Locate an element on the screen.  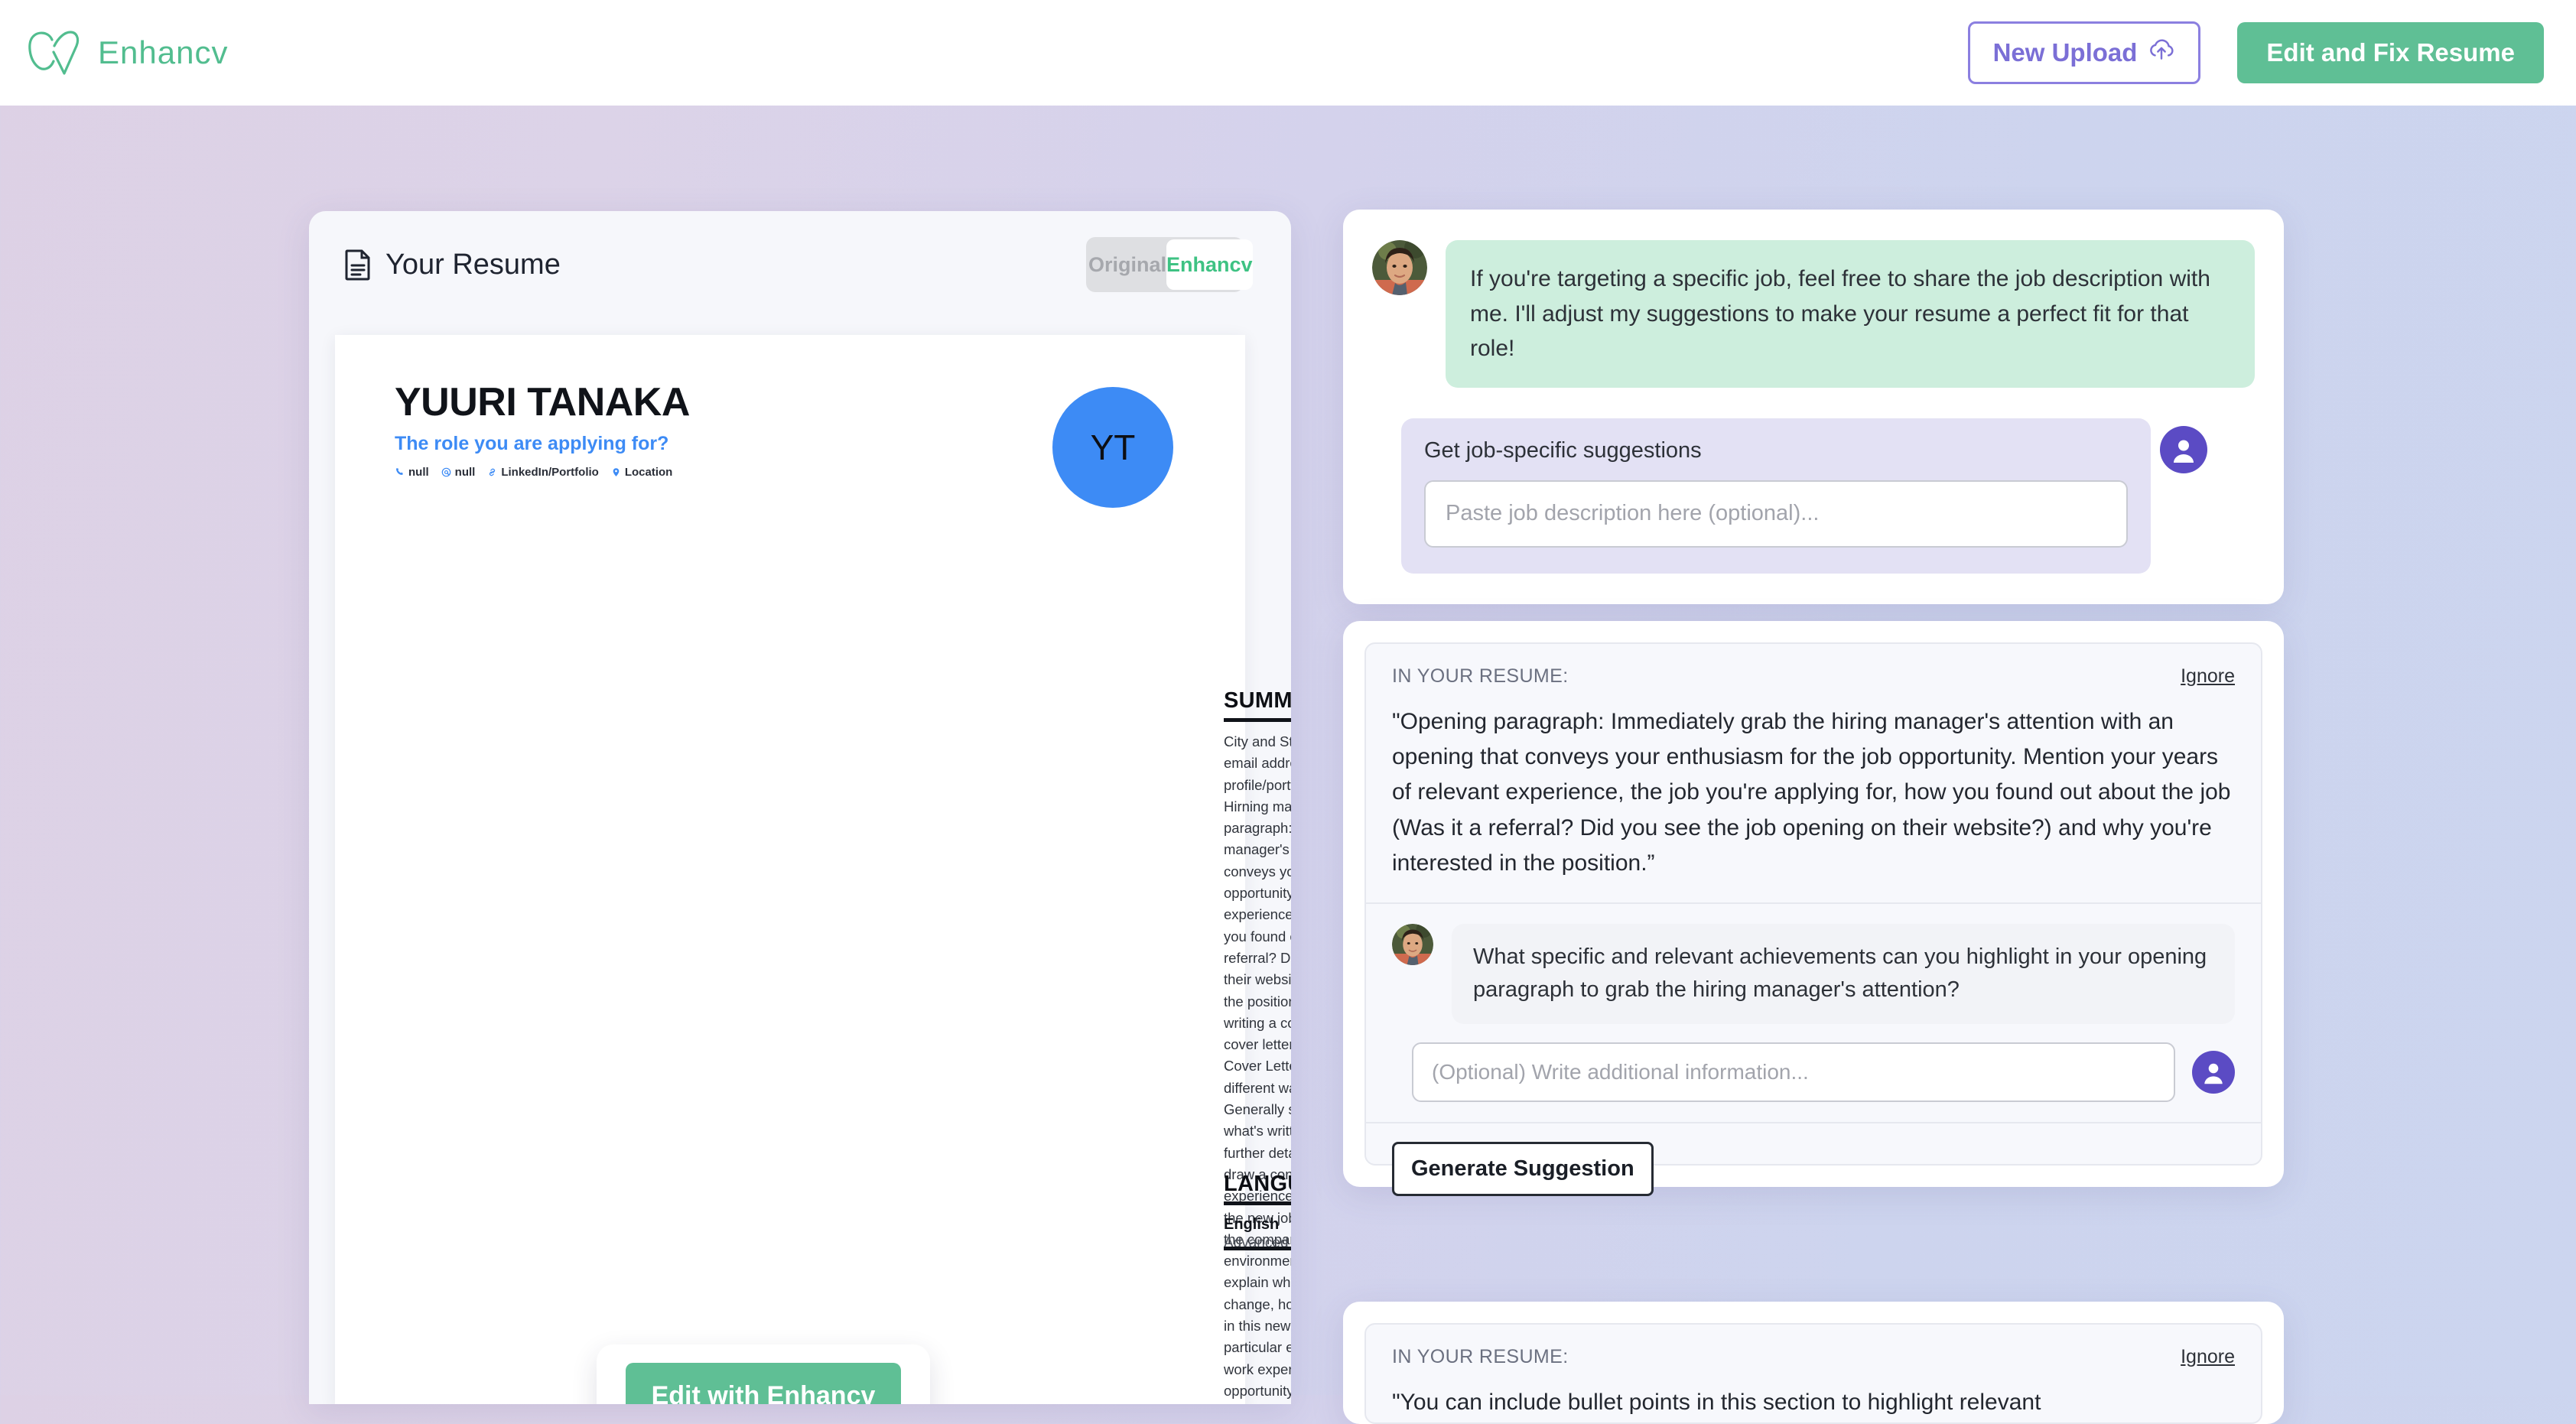
new-upload-label: New Upload is located at coordinates (2065, 53).